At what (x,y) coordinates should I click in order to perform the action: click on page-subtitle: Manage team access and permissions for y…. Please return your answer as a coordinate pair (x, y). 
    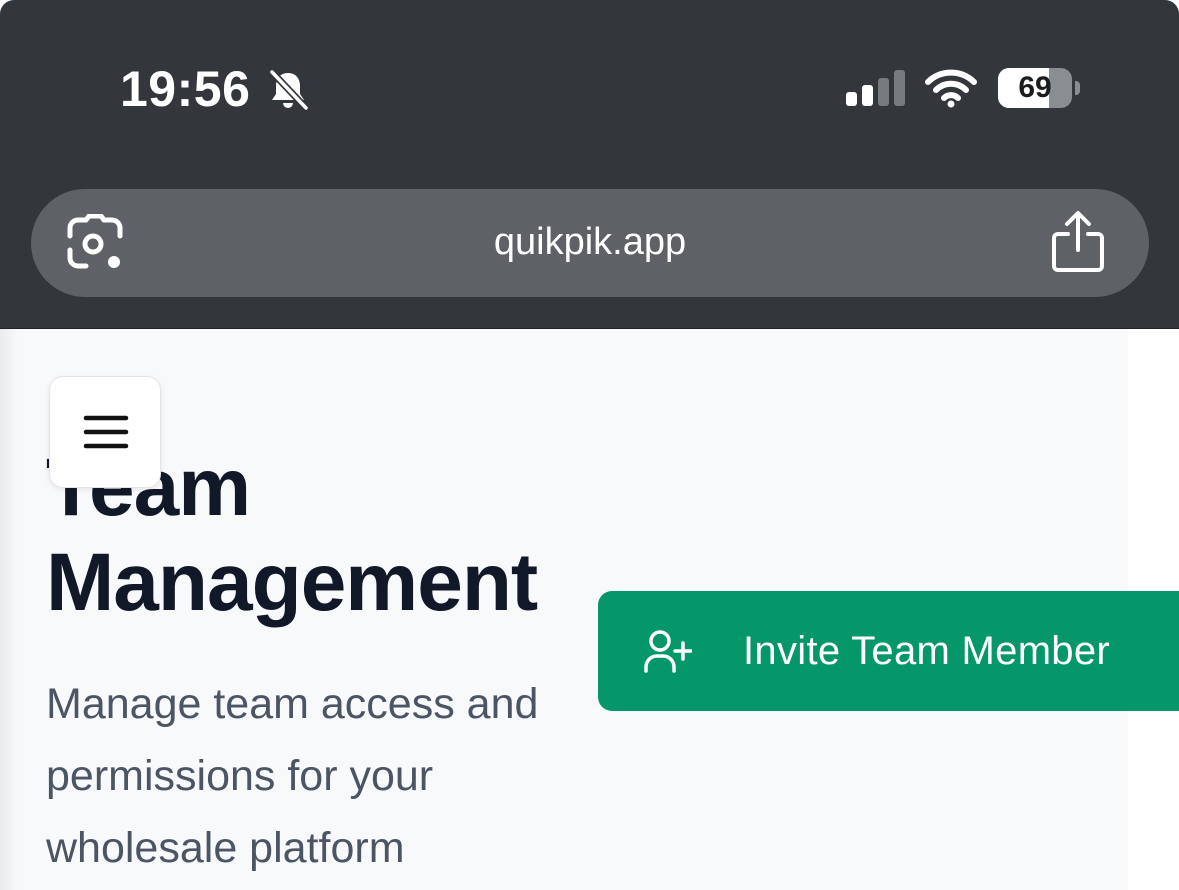
    Looking at the image, I should click on (292, 776).